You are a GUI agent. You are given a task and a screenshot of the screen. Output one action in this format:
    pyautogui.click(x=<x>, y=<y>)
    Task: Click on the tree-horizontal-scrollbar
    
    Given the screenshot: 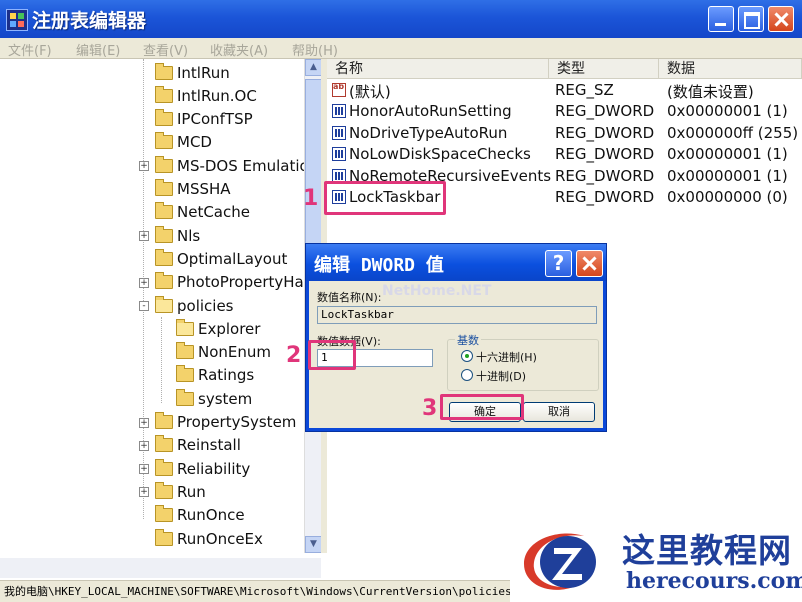 What is the action you would take?
    pyautogui.click(x=160, y=568)
    